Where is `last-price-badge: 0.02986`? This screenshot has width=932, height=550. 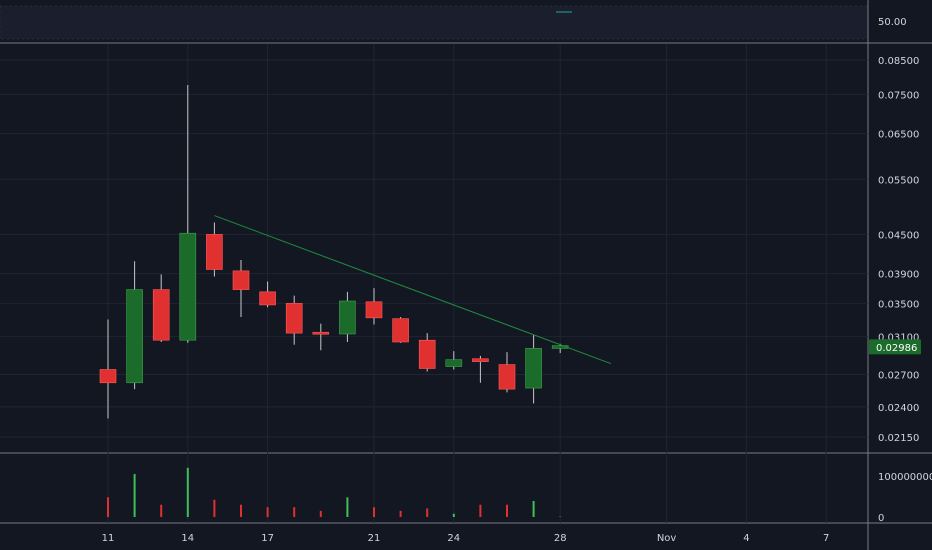 last-price-badge: 0.02986 is located at coordinates (895, 347).